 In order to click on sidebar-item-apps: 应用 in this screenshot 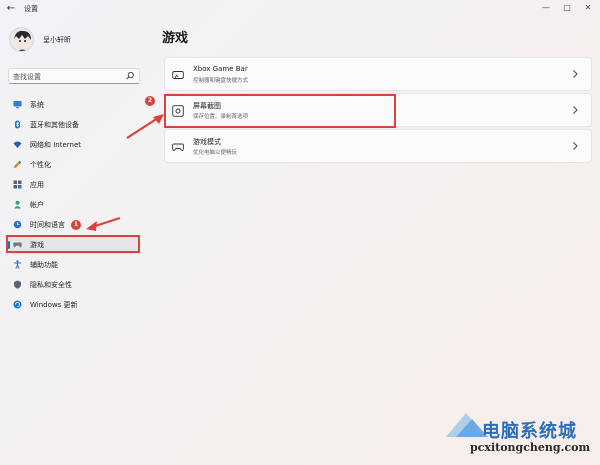, I will do `click(74, 185)`.